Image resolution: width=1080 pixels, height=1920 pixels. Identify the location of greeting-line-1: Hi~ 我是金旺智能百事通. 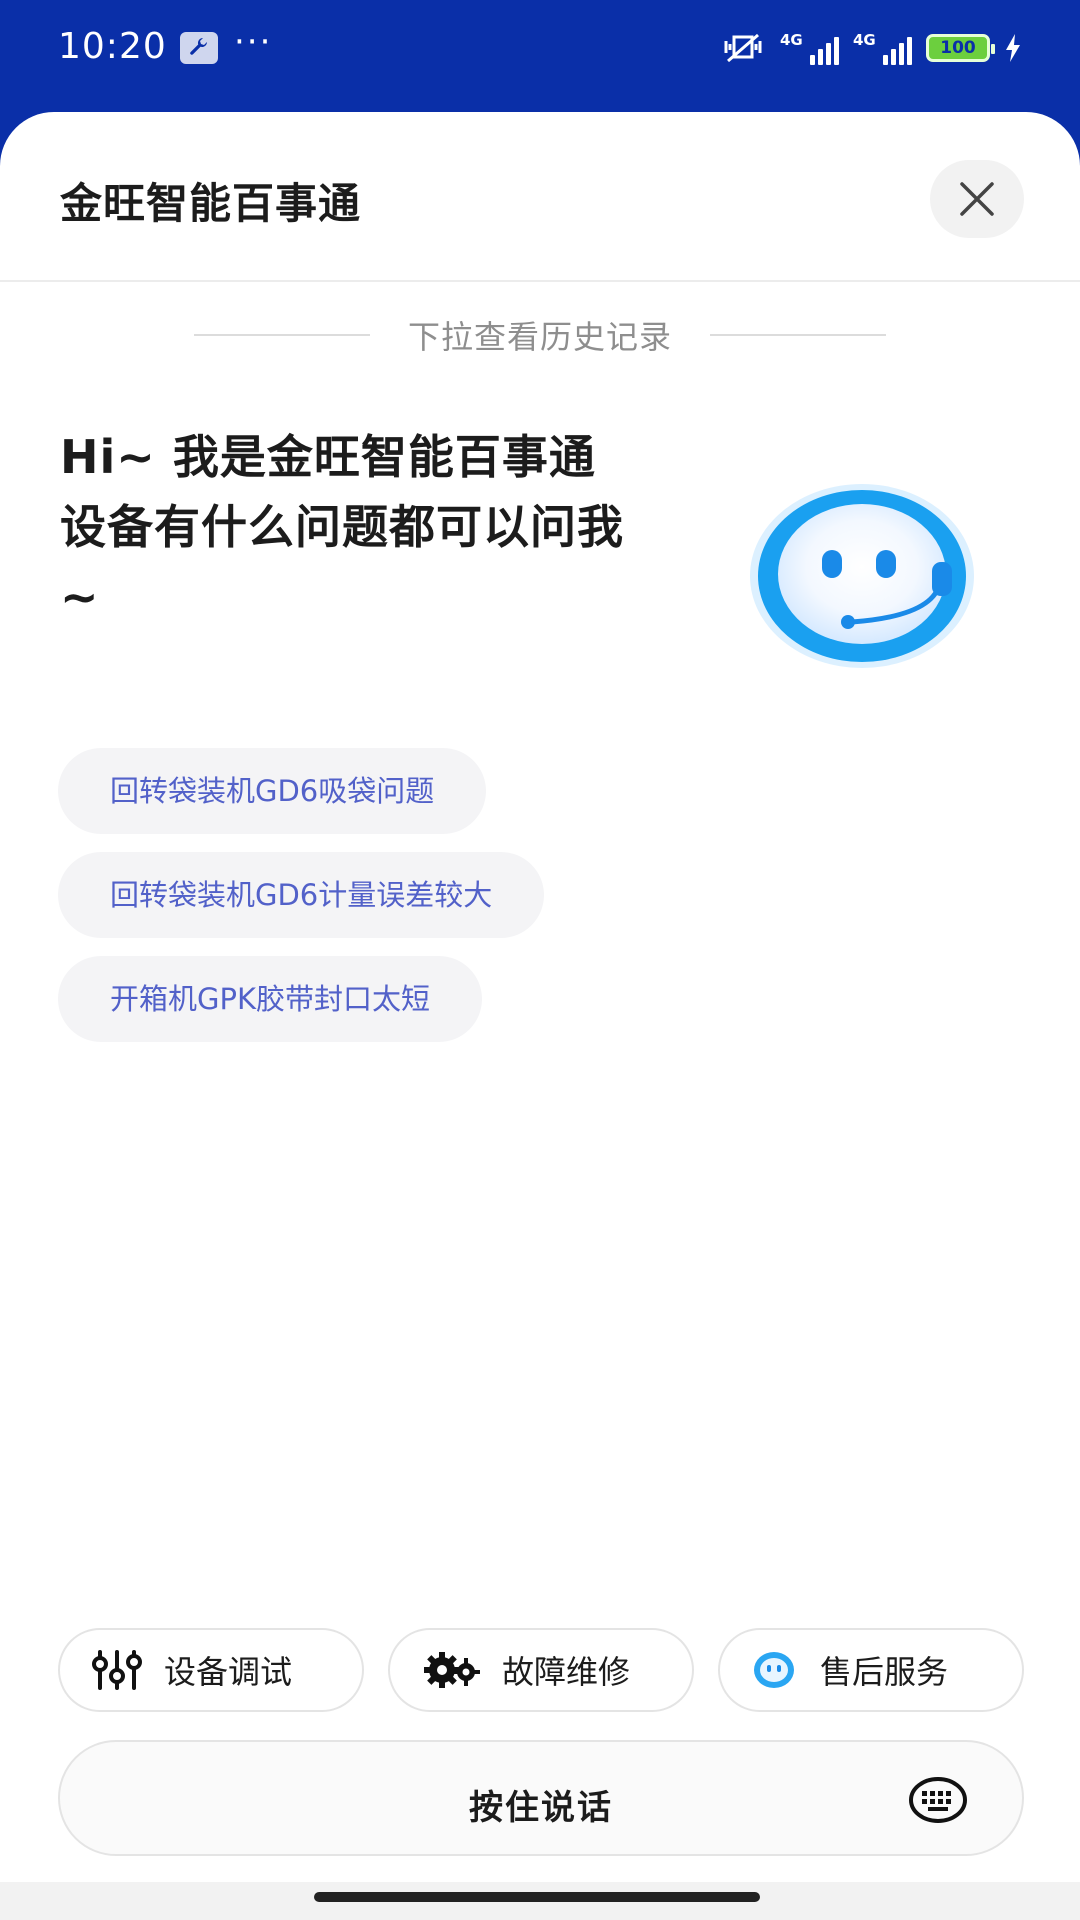
(328, 457).